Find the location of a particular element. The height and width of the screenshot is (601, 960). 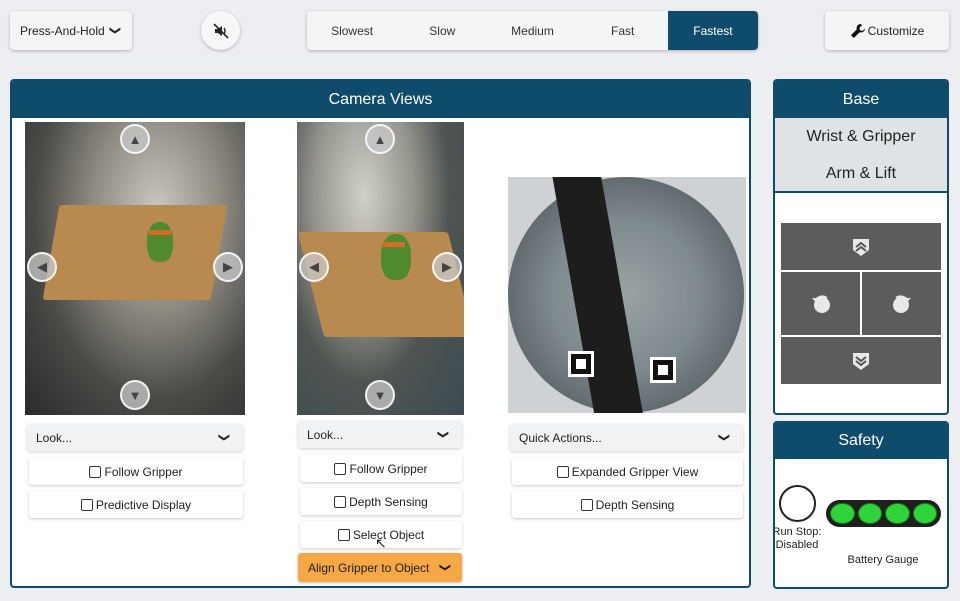

align-gripper-label: Align Gripper to Object is located at coordinates (369, 567).